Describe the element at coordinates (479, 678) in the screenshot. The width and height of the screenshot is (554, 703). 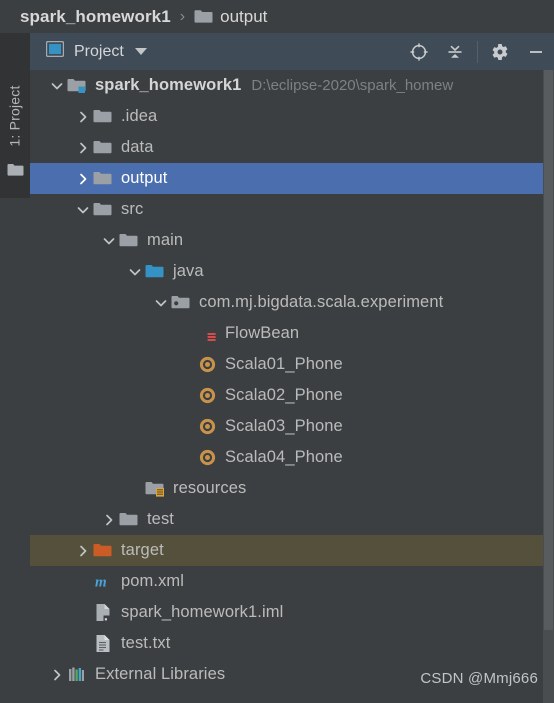
I see `watermark: CSDN @Mmj666` at that location.